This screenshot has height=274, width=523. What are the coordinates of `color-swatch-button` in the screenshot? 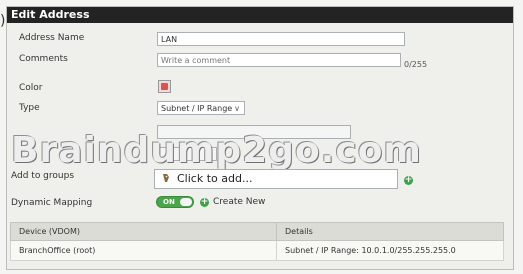 It's located at (164, 86).